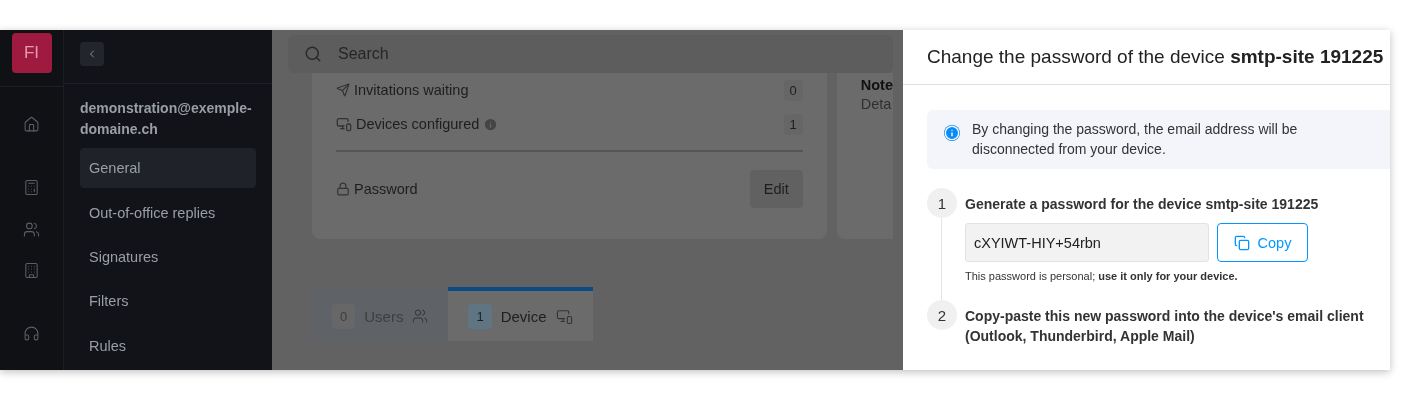  What do you see at coordinates (523, 316) in the screenshot?
I see `tab-label: Device` at bounding box center [523, 316].